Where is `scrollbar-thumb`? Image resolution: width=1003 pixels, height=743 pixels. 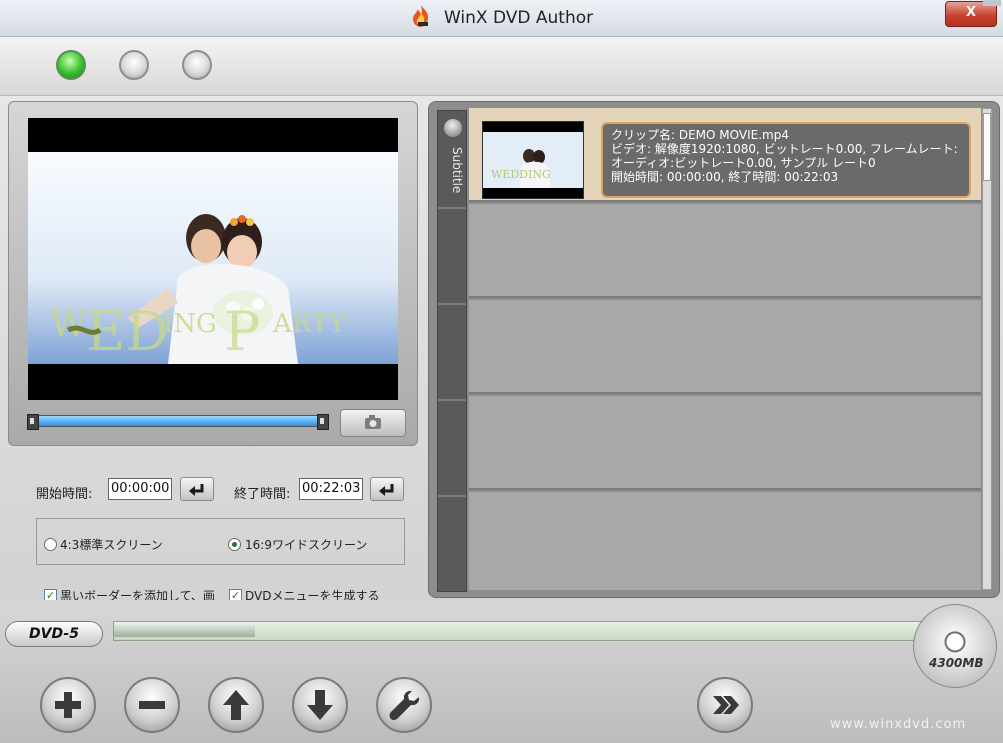 scrollbar-thumb is located at coordinates (987, 147).